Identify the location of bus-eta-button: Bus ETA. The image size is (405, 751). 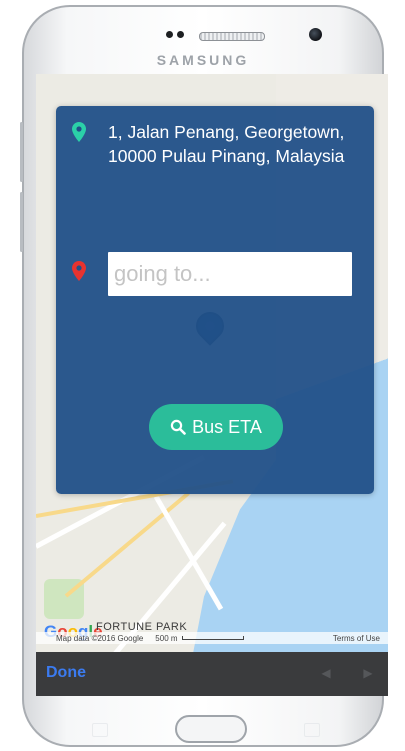
(216, 427).